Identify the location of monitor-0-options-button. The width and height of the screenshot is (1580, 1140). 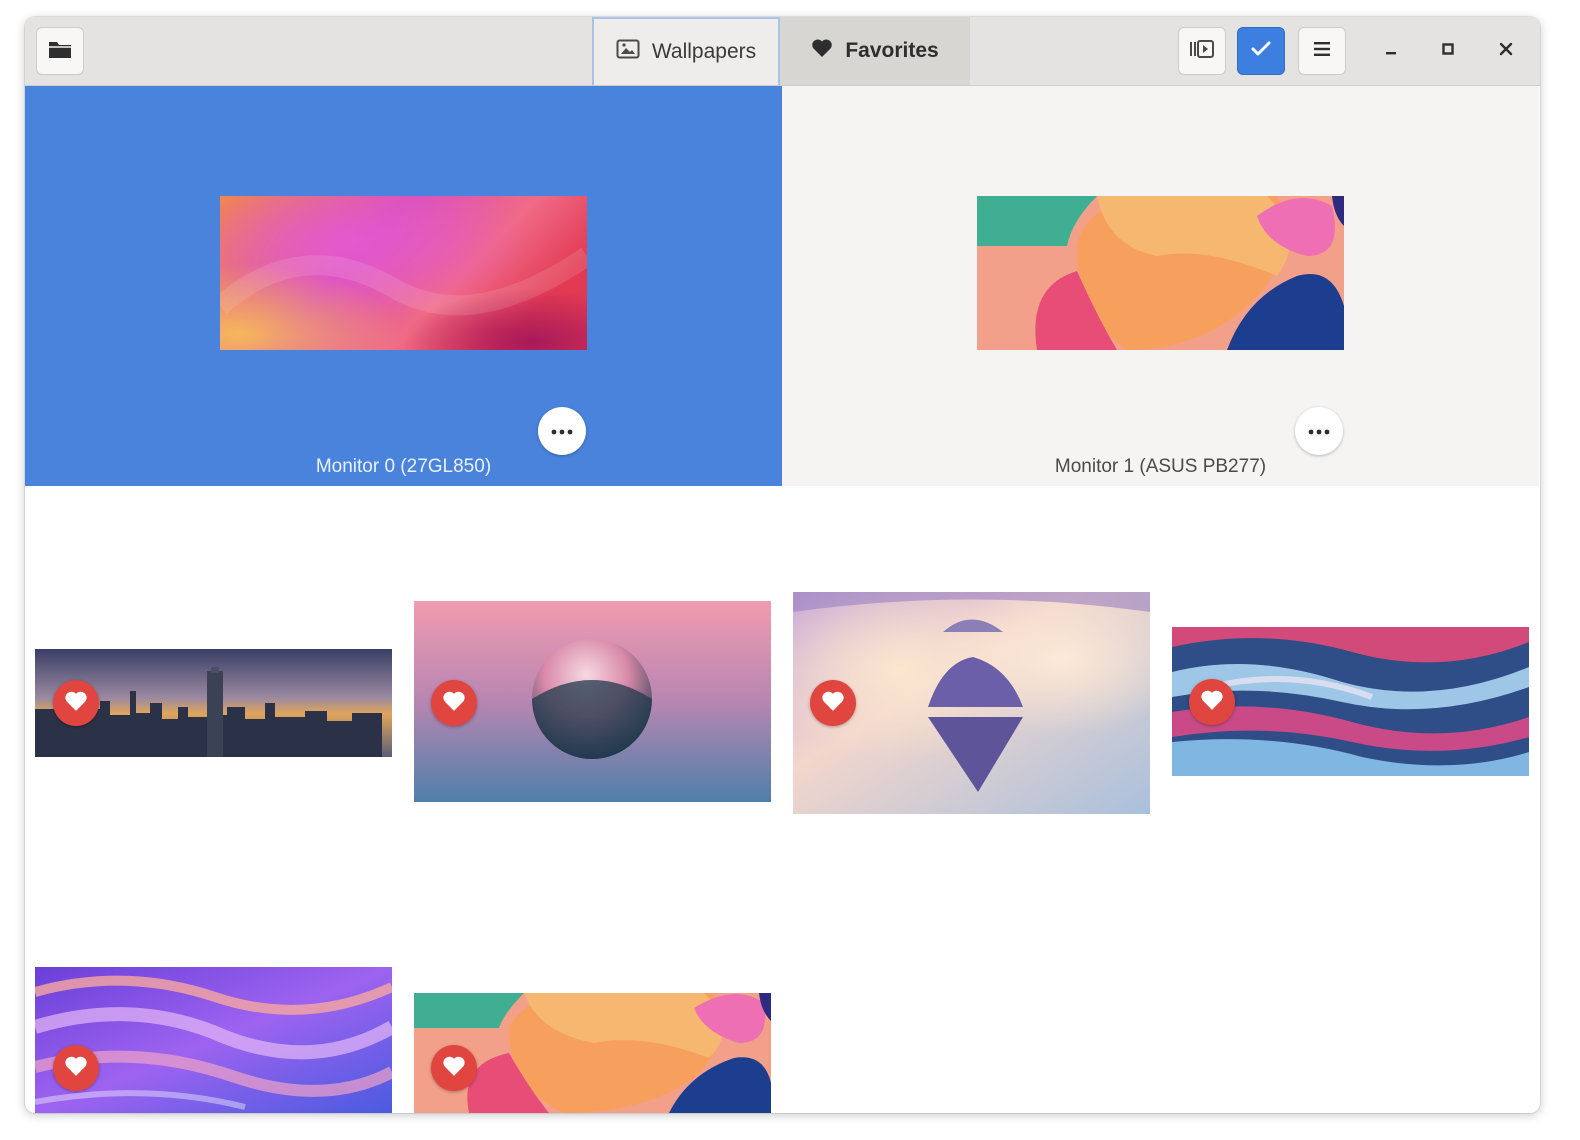
(562, 431).